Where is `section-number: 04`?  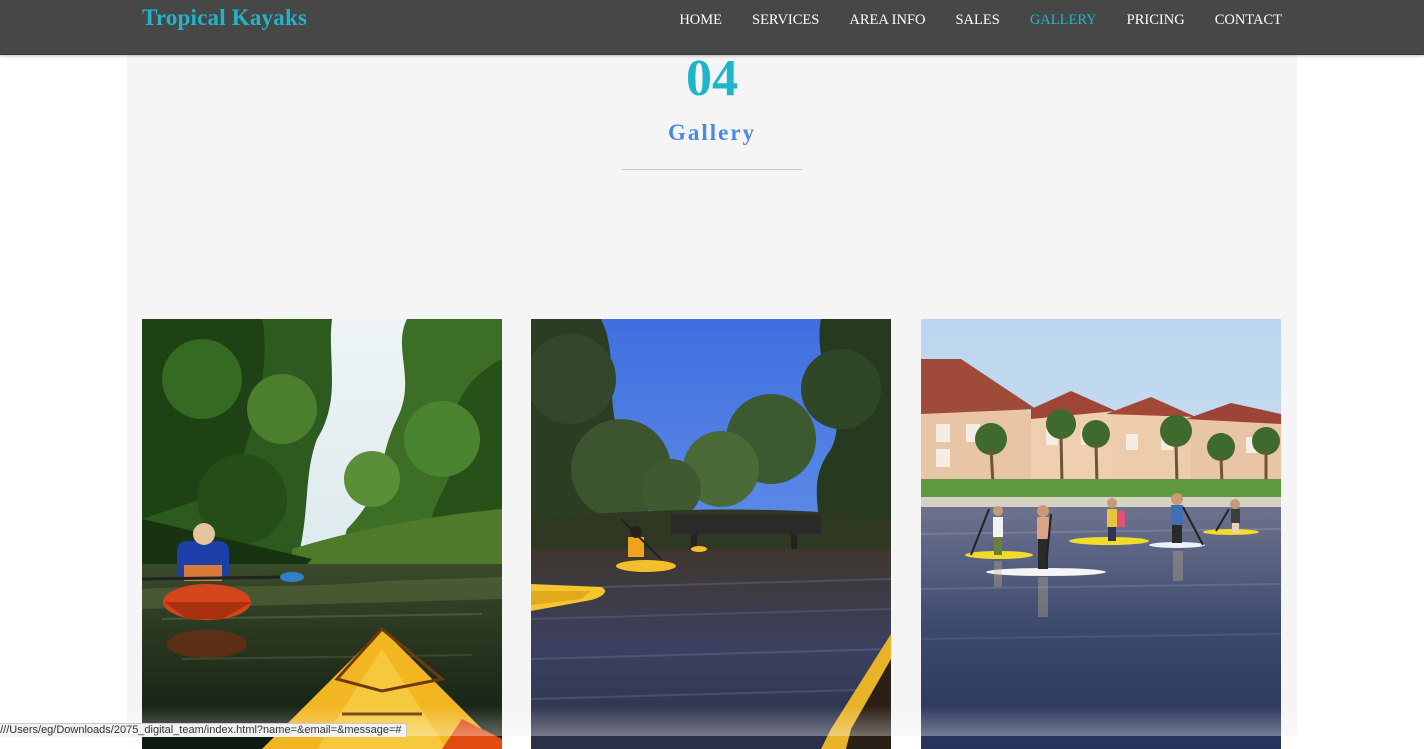 section-number: 04 is located at coordinates (712, 78).